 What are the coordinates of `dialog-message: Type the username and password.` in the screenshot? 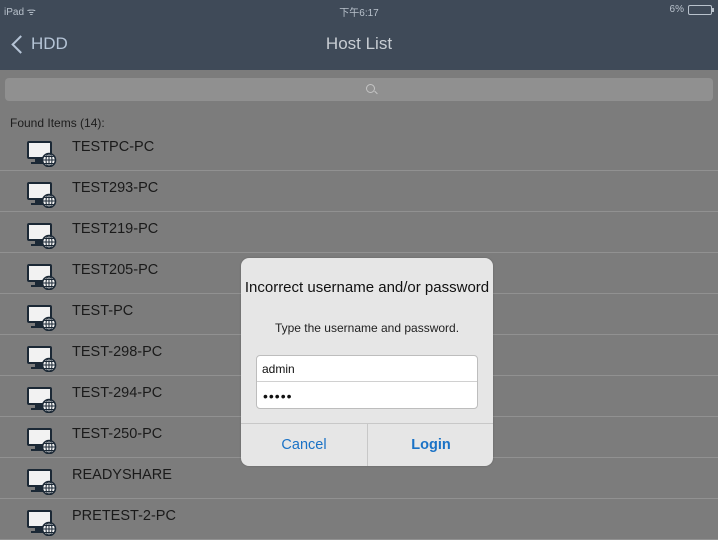 It's located at (367, 328).